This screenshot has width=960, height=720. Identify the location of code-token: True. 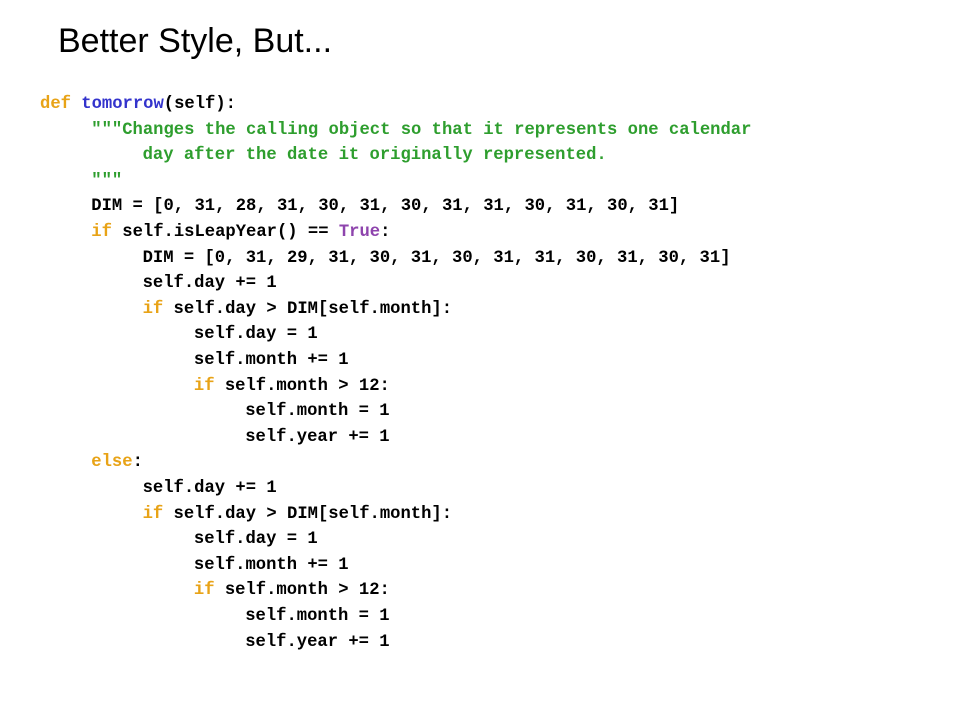
(359, 232).